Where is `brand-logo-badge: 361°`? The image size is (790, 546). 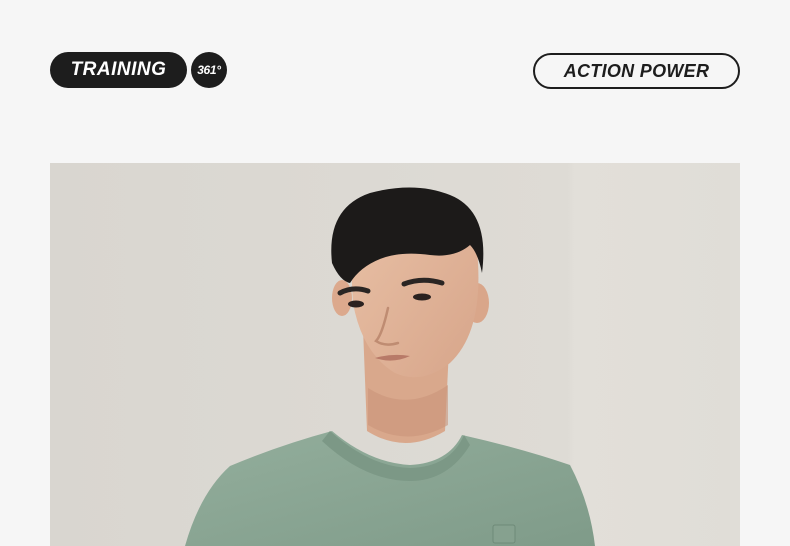
brand-logo-badge: 361° is located at coordinates (209, 70).